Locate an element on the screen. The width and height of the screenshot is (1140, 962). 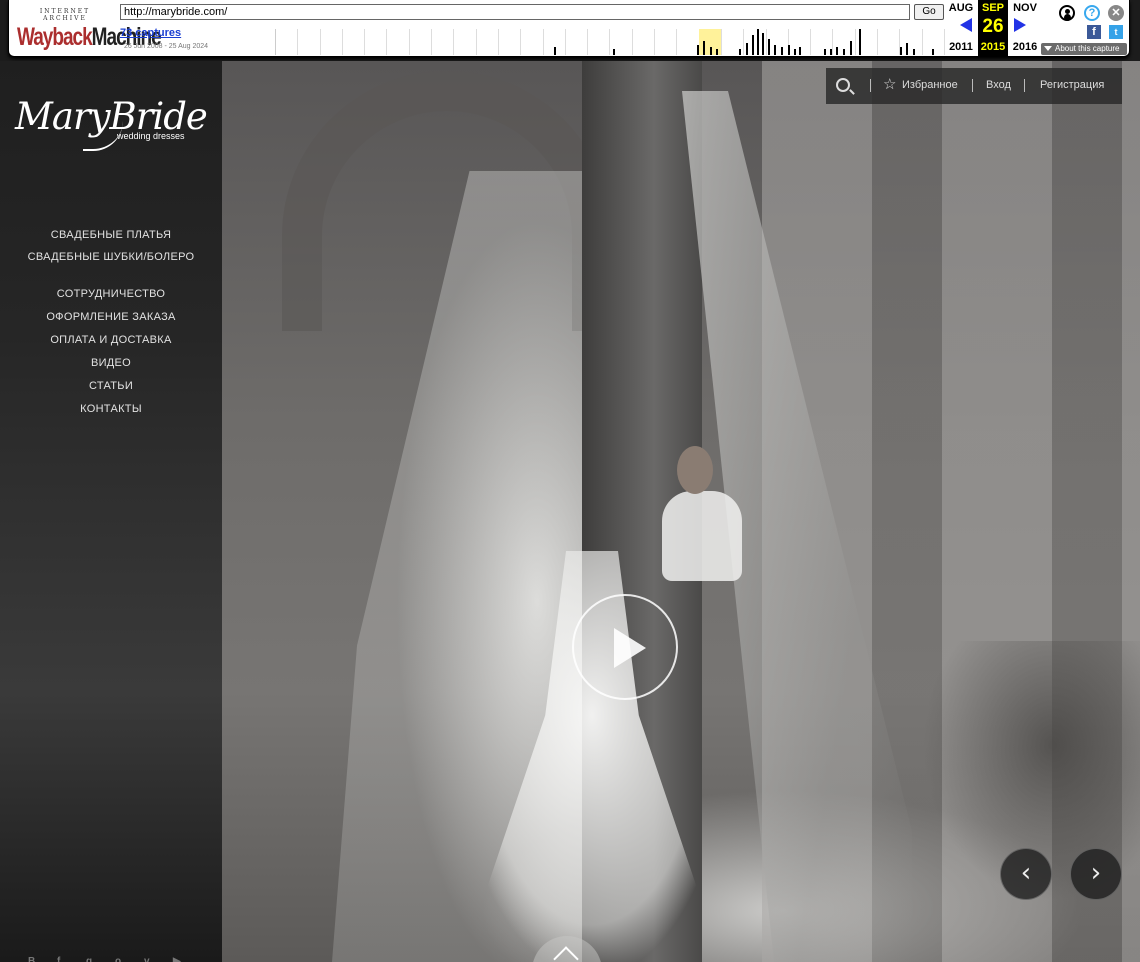
favorites-link: Избранное is located at coordinates (930, 85).